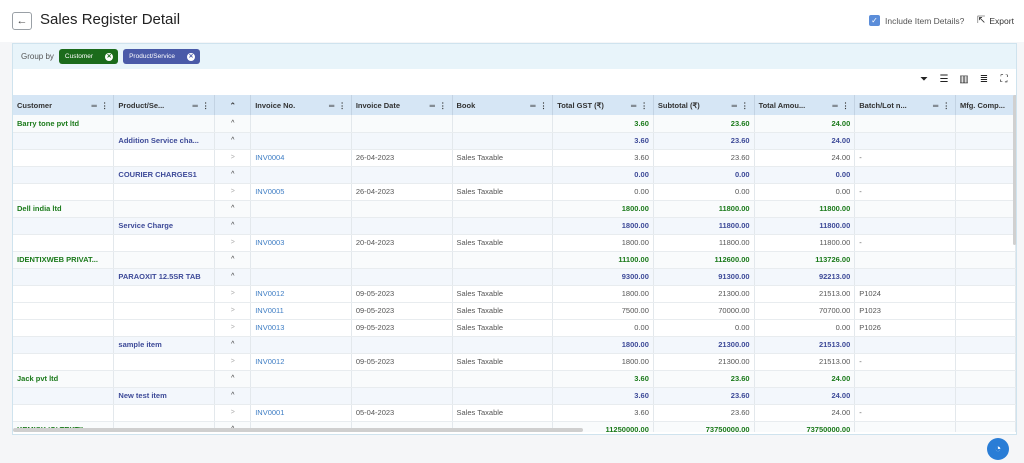 The height and width of the screenshot is (463, 1024). Describe the element at coordinates (874, 20) in the screenshot. I see `checkbox-checked-icon: ✓` at that location.